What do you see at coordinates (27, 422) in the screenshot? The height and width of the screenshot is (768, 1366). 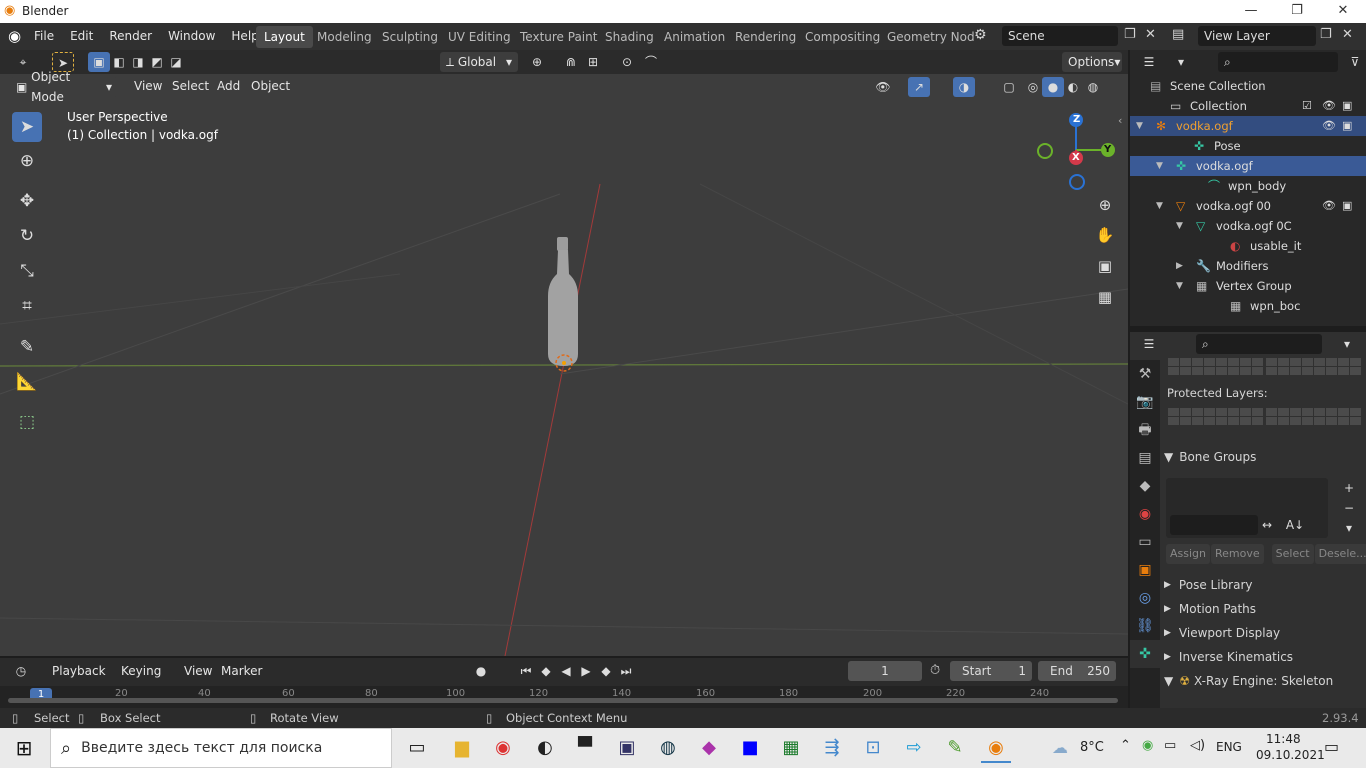 I see `add-cube-tool: ⬚` at bounding box center [27, 422].